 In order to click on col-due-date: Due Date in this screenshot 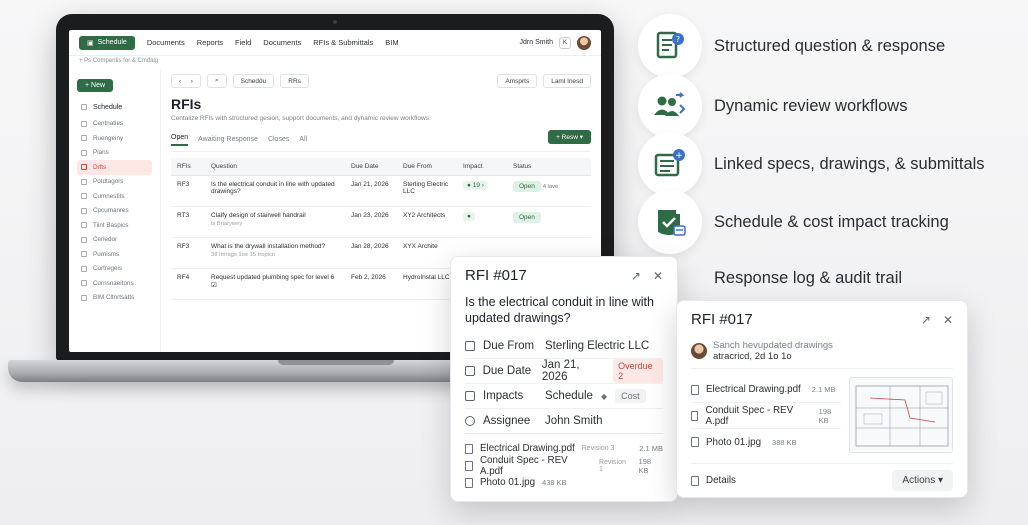, I will do `click(371, 167)`.